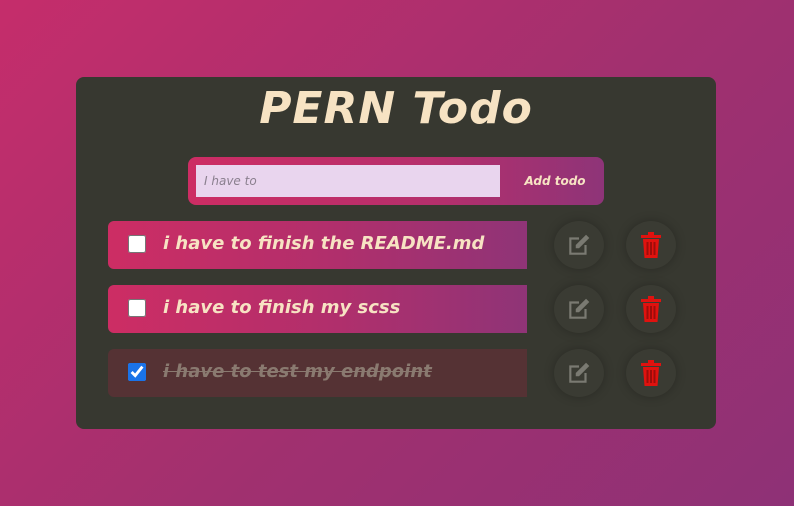 This screenshot has height=506, width=794. Describe the element at coordinates (348, 181) in the screenshot. I see `todo-input` at that location.